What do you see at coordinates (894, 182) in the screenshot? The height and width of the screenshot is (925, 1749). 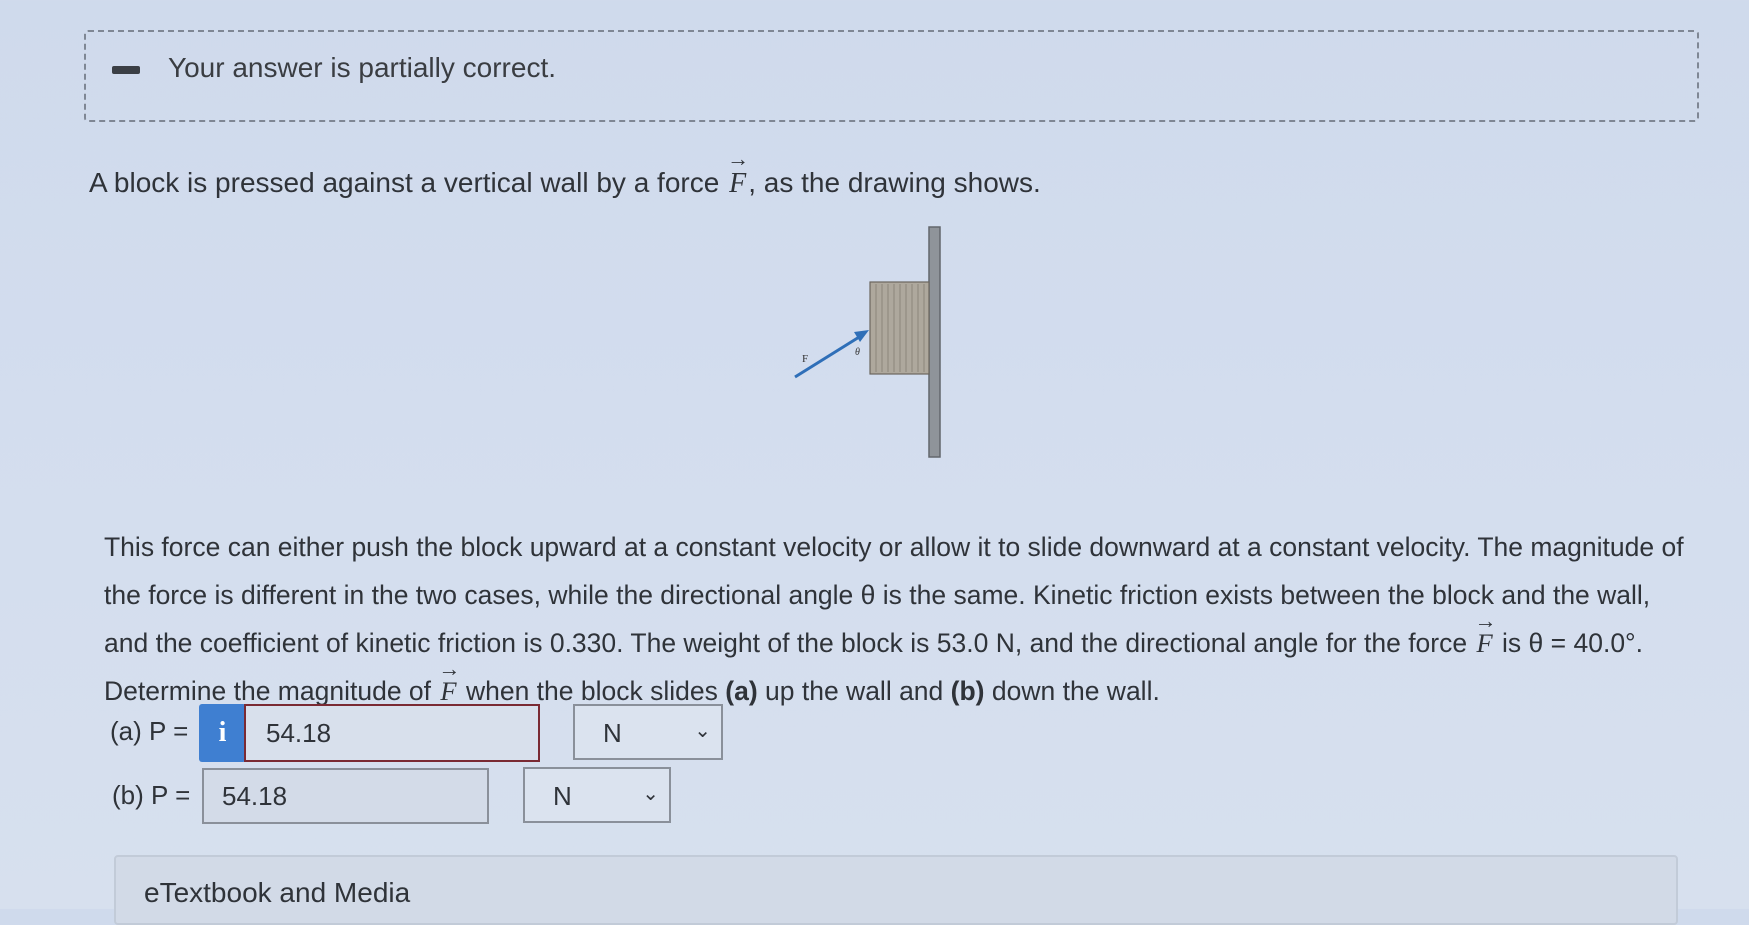 I see `intro-post: , as the drawing shows.` at bounding box center [894, 182].